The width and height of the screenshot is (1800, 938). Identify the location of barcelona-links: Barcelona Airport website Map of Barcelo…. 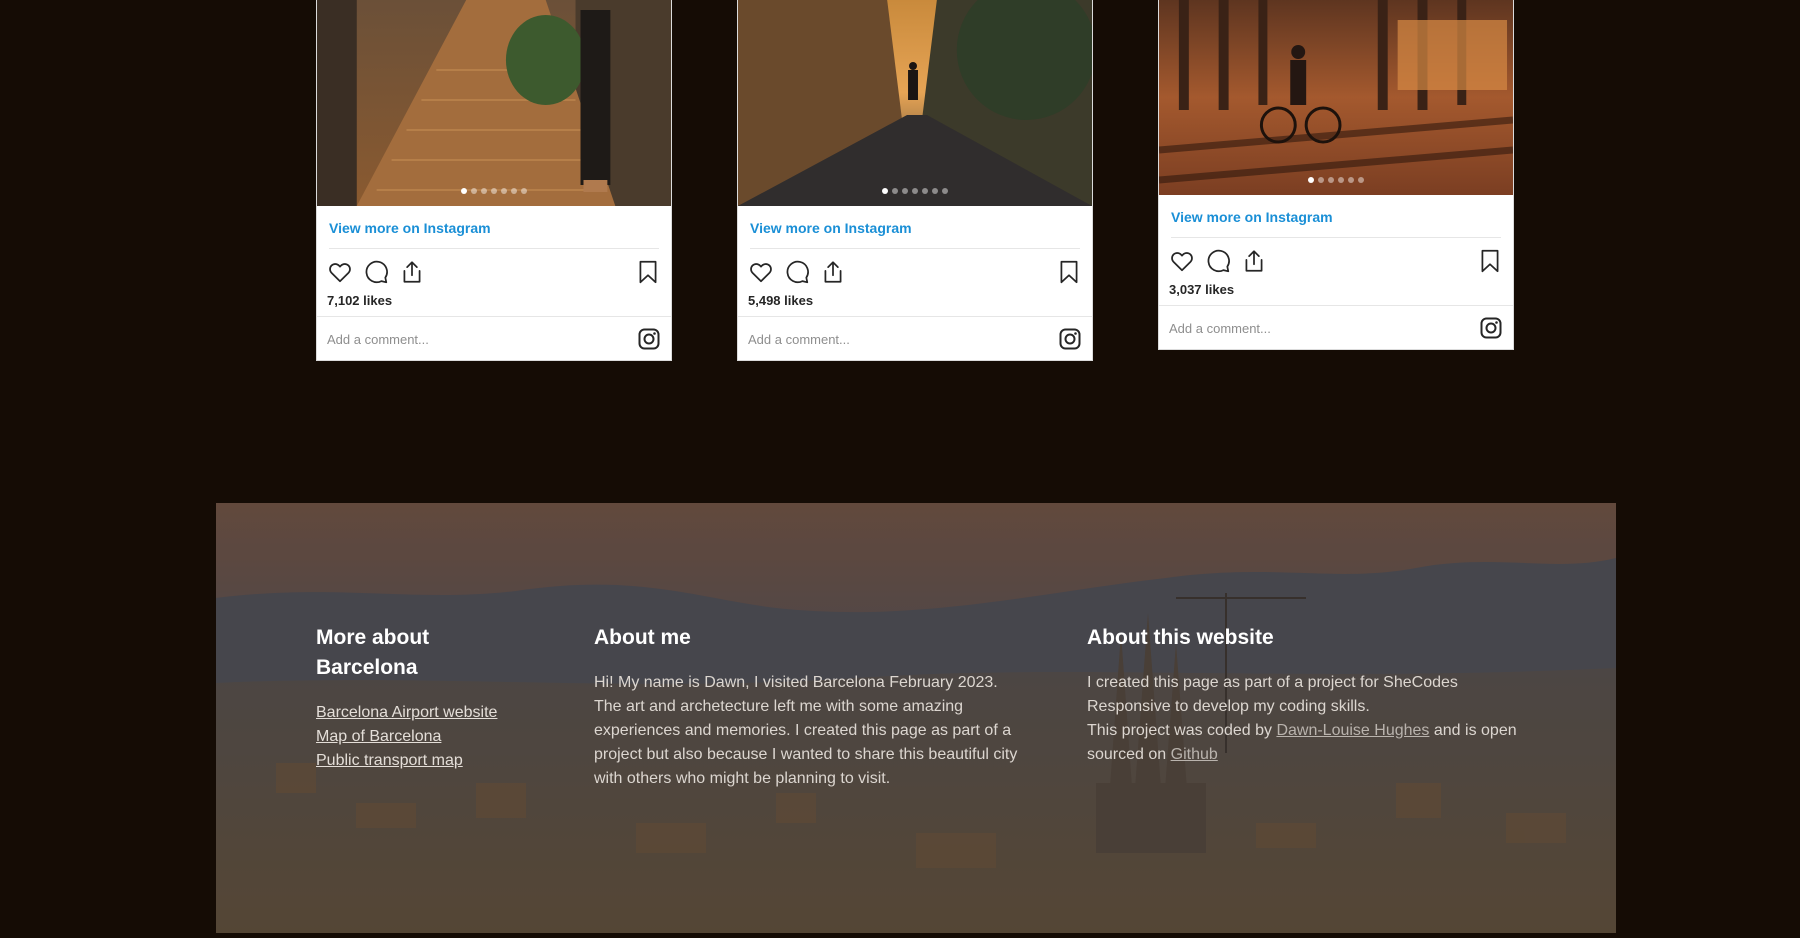
(426, 737).